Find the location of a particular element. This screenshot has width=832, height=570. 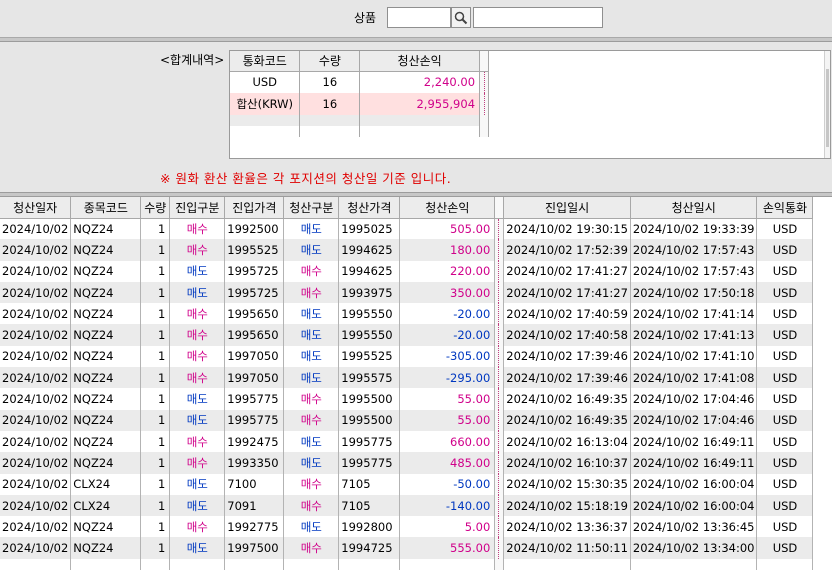

trade-exit-time: 2024/10/02 19:33:39 is located at coordinates (694, 229).